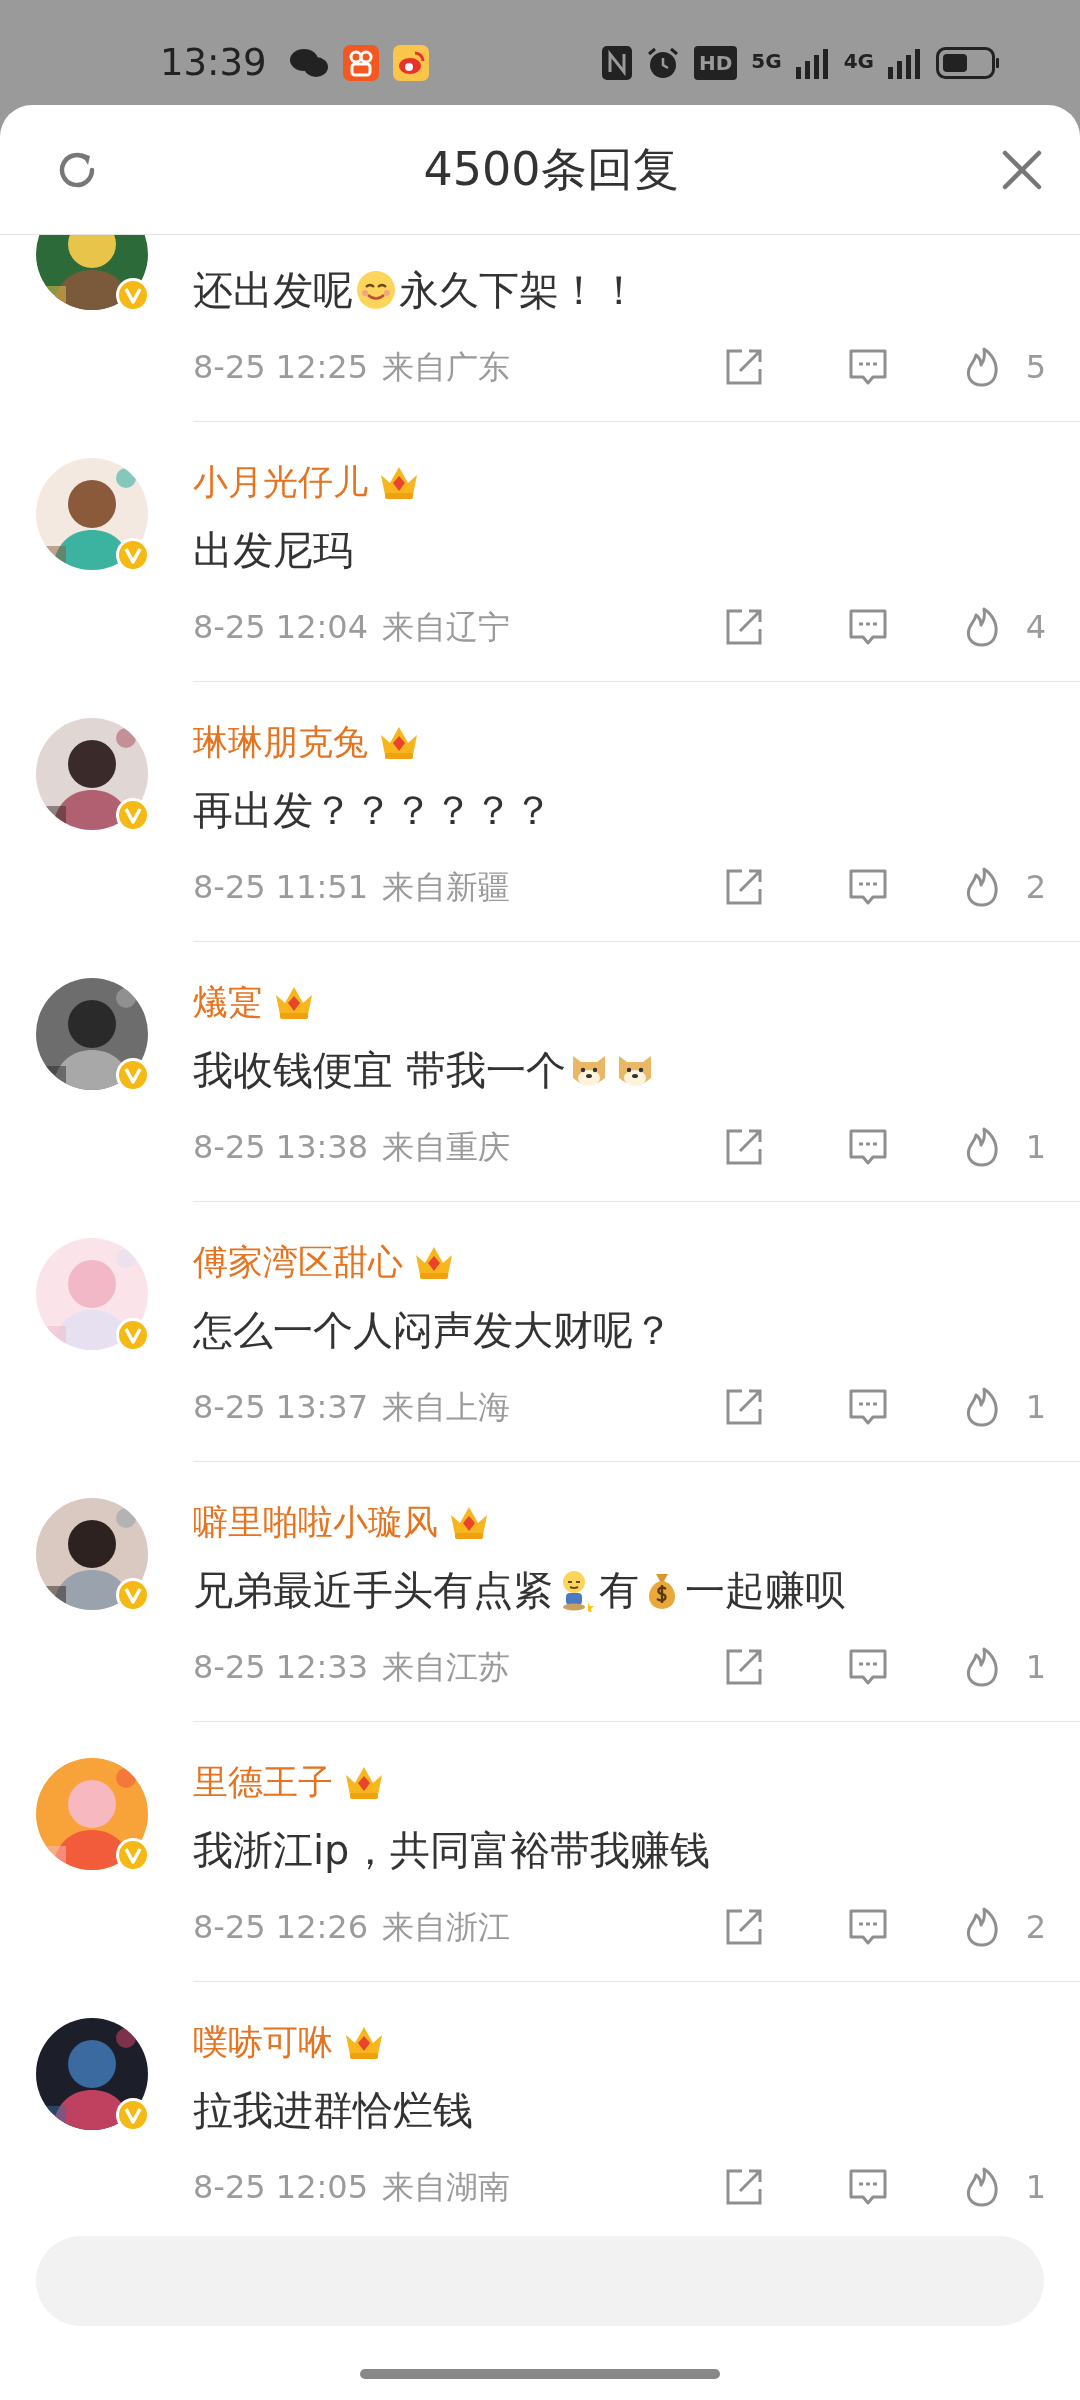  Describe the element at coordinates (766, 61) in the screenshot. I see `network-type: 5G` at that location.